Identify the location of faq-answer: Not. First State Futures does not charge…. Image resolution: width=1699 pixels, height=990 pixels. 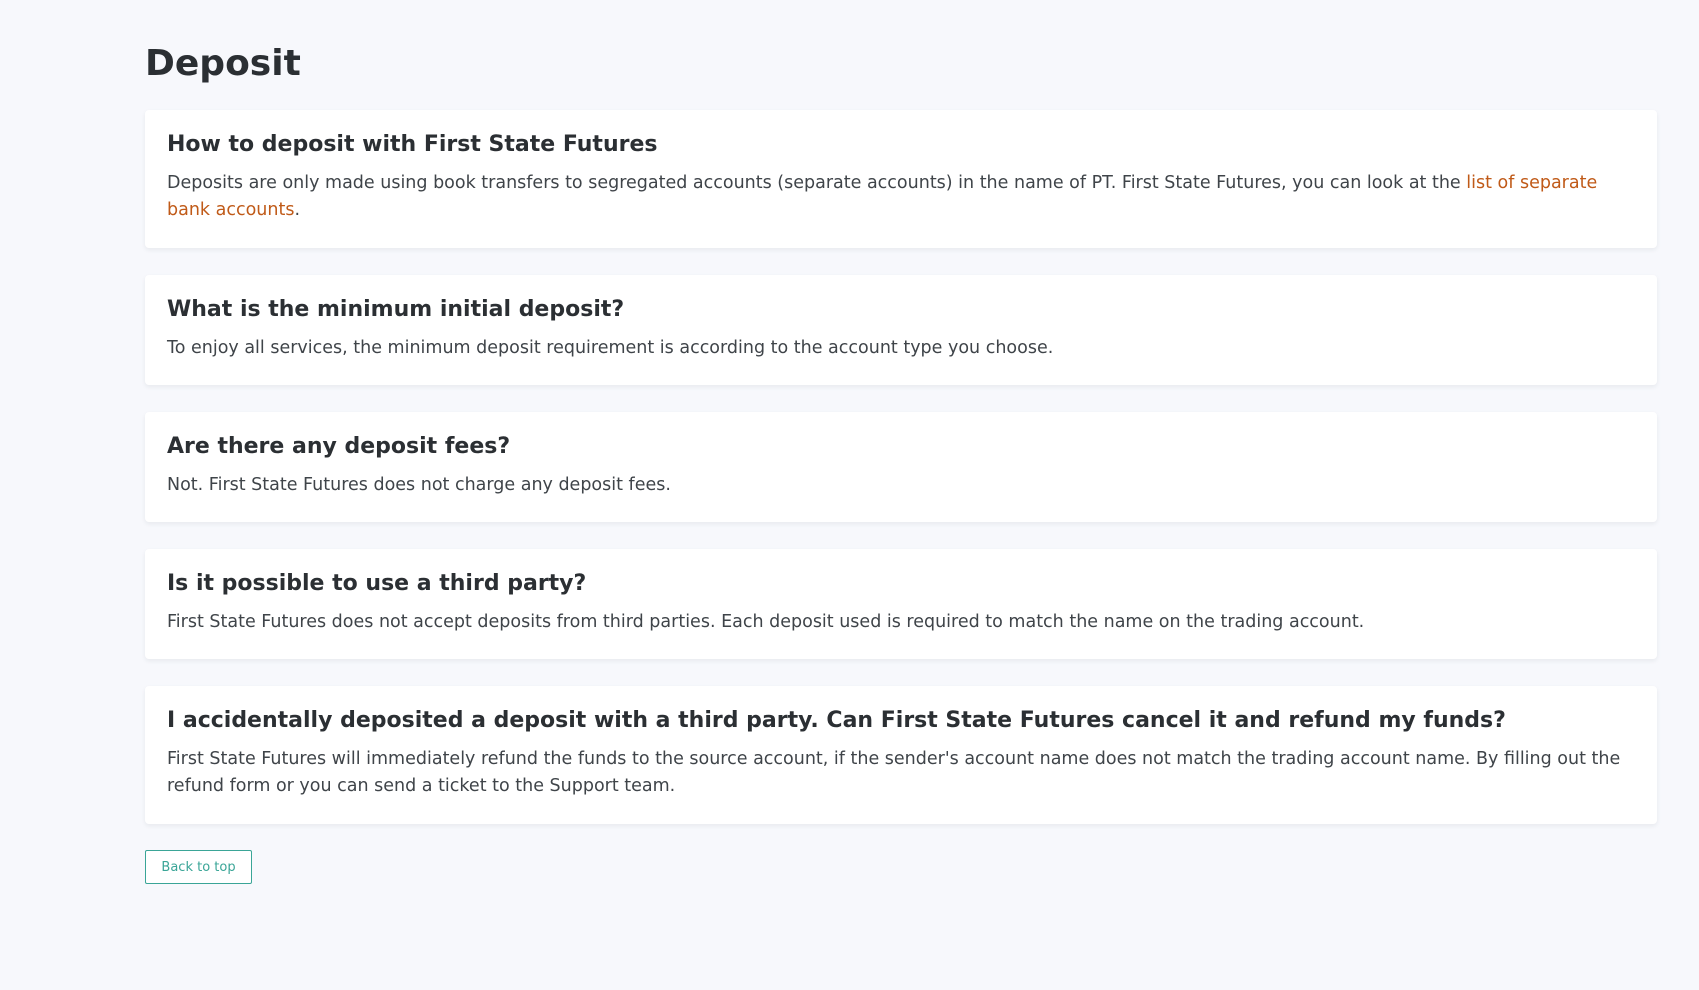
(419, 485).